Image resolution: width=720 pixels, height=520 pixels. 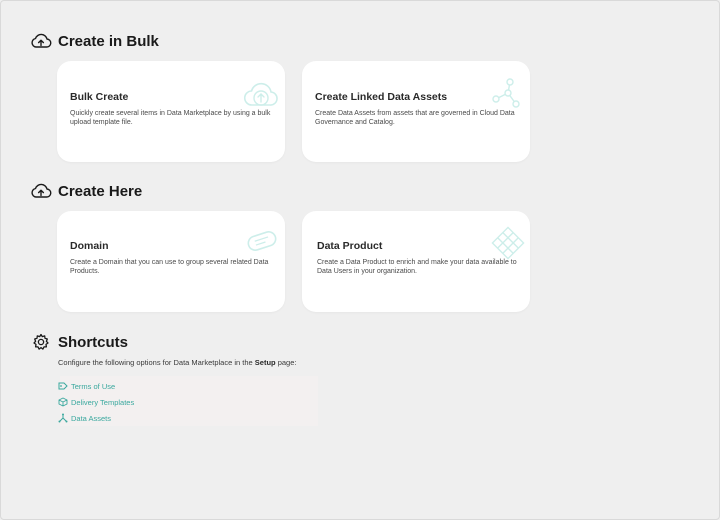 What do you see at coordinates (505, 95) in the screenshot?
I see `network-nodes-illustration-icon` at bounding box center [505, 95].